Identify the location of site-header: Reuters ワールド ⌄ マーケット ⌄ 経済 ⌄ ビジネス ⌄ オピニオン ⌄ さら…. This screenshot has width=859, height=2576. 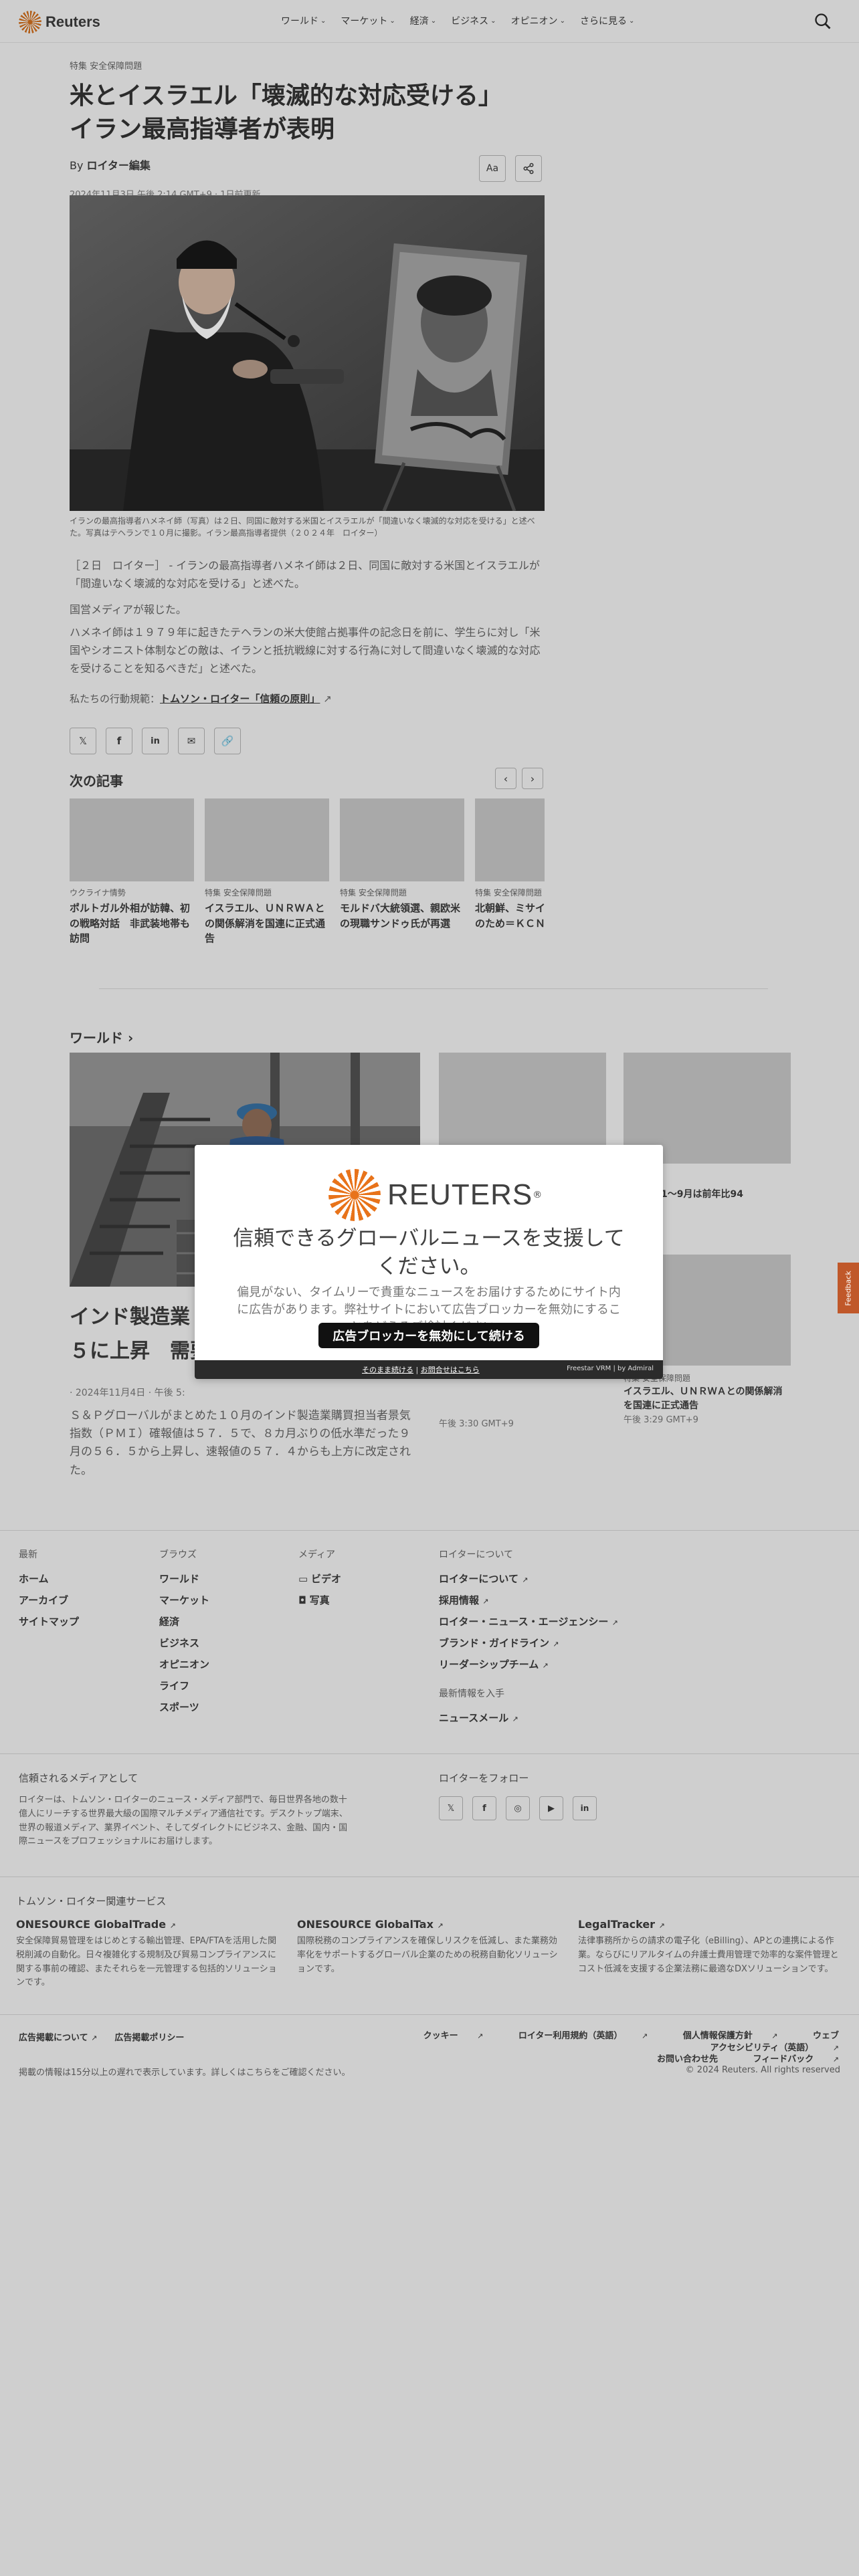
(429, 21).